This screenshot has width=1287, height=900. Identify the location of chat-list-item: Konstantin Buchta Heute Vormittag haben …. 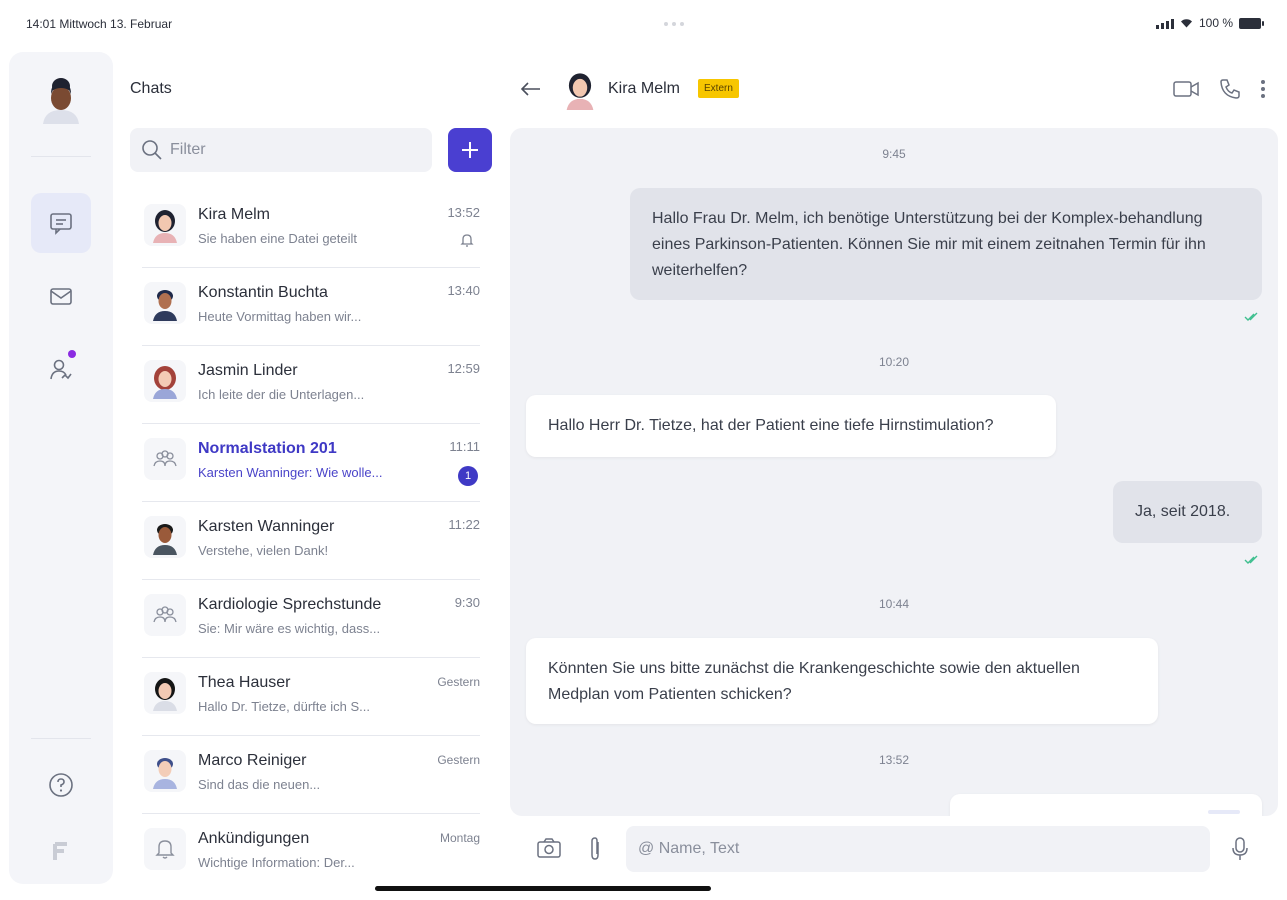
(311, 307).